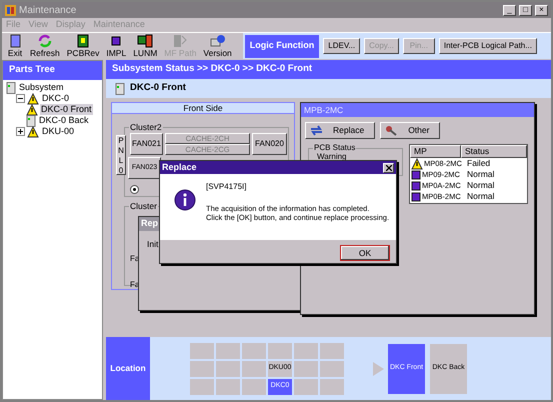 The width and height of the screenshot is (553, 402). Describe the element at coordinates (328, 69) in the screenshot. I see `breadcrumb: Subsystem Status >> DKC-0 >> DKC-0 Front` at that location.